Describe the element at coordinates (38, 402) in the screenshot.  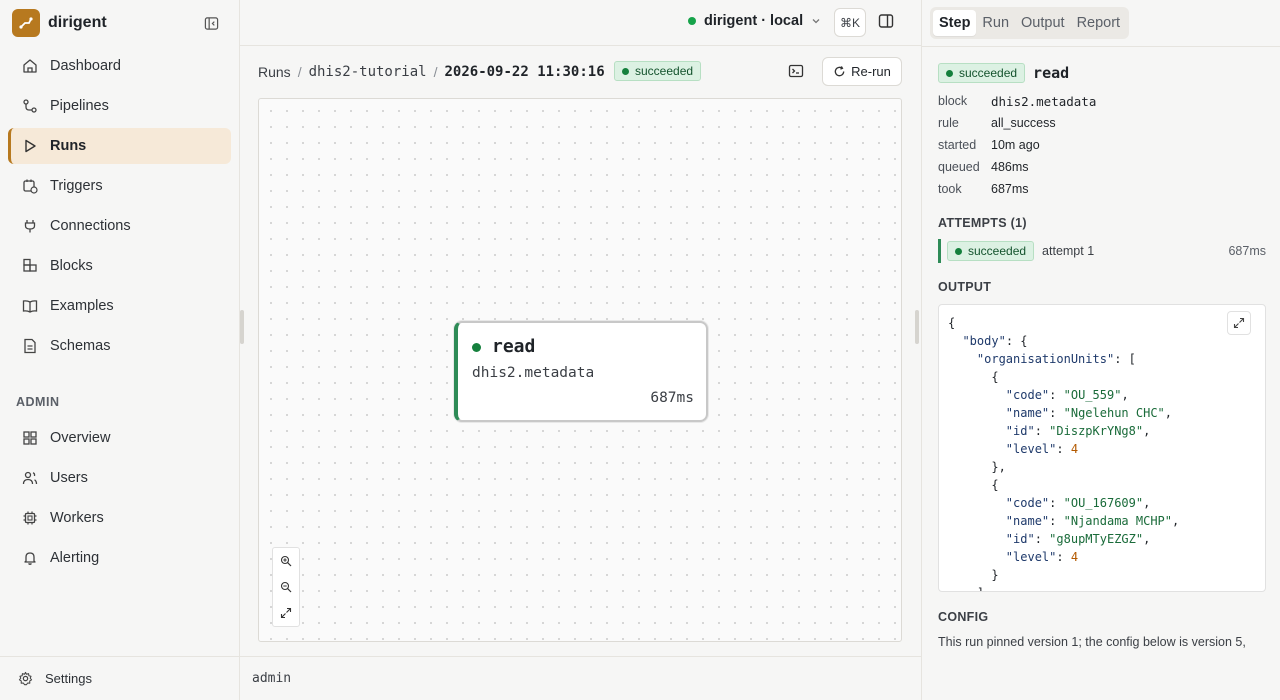
I see `admin-section-label: ADMIN` at that location.